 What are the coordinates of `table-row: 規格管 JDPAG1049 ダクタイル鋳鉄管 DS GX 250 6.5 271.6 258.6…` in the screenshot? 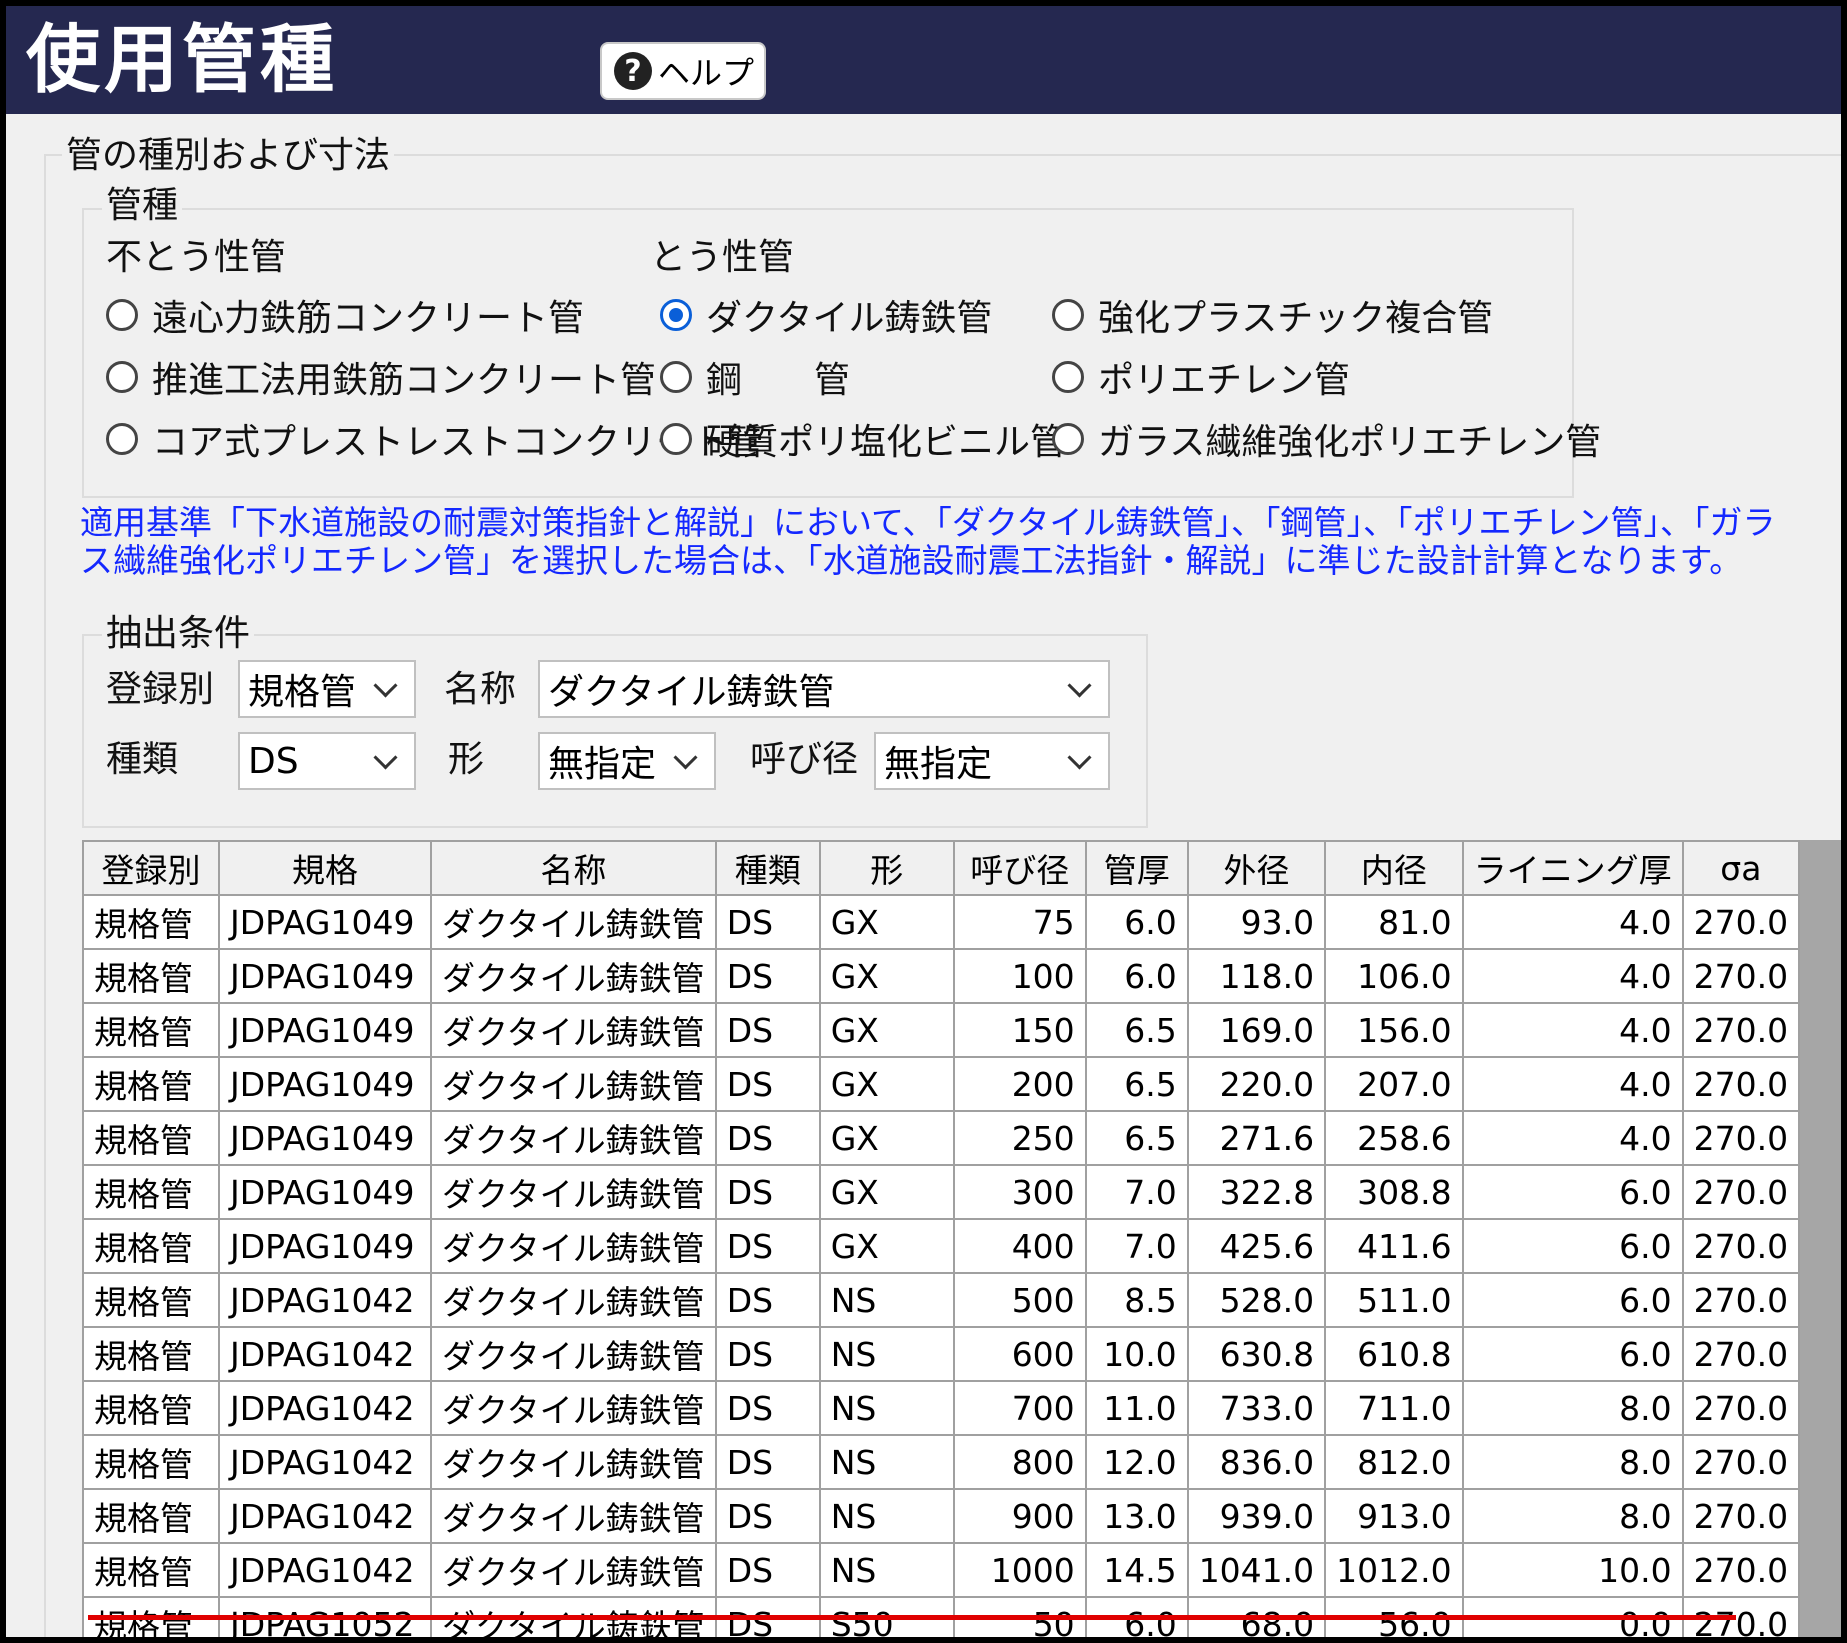 It's located at (941, 1138).